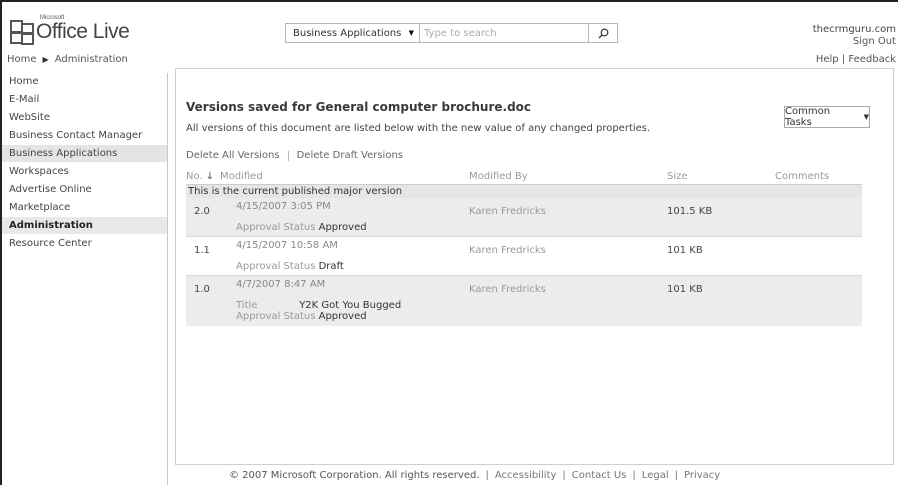 This screenshot has width=898, height=485. Describe the element at coordinates (84, 118) in the screenshot. I see `sidebar-item-website: WebSite` at that location.